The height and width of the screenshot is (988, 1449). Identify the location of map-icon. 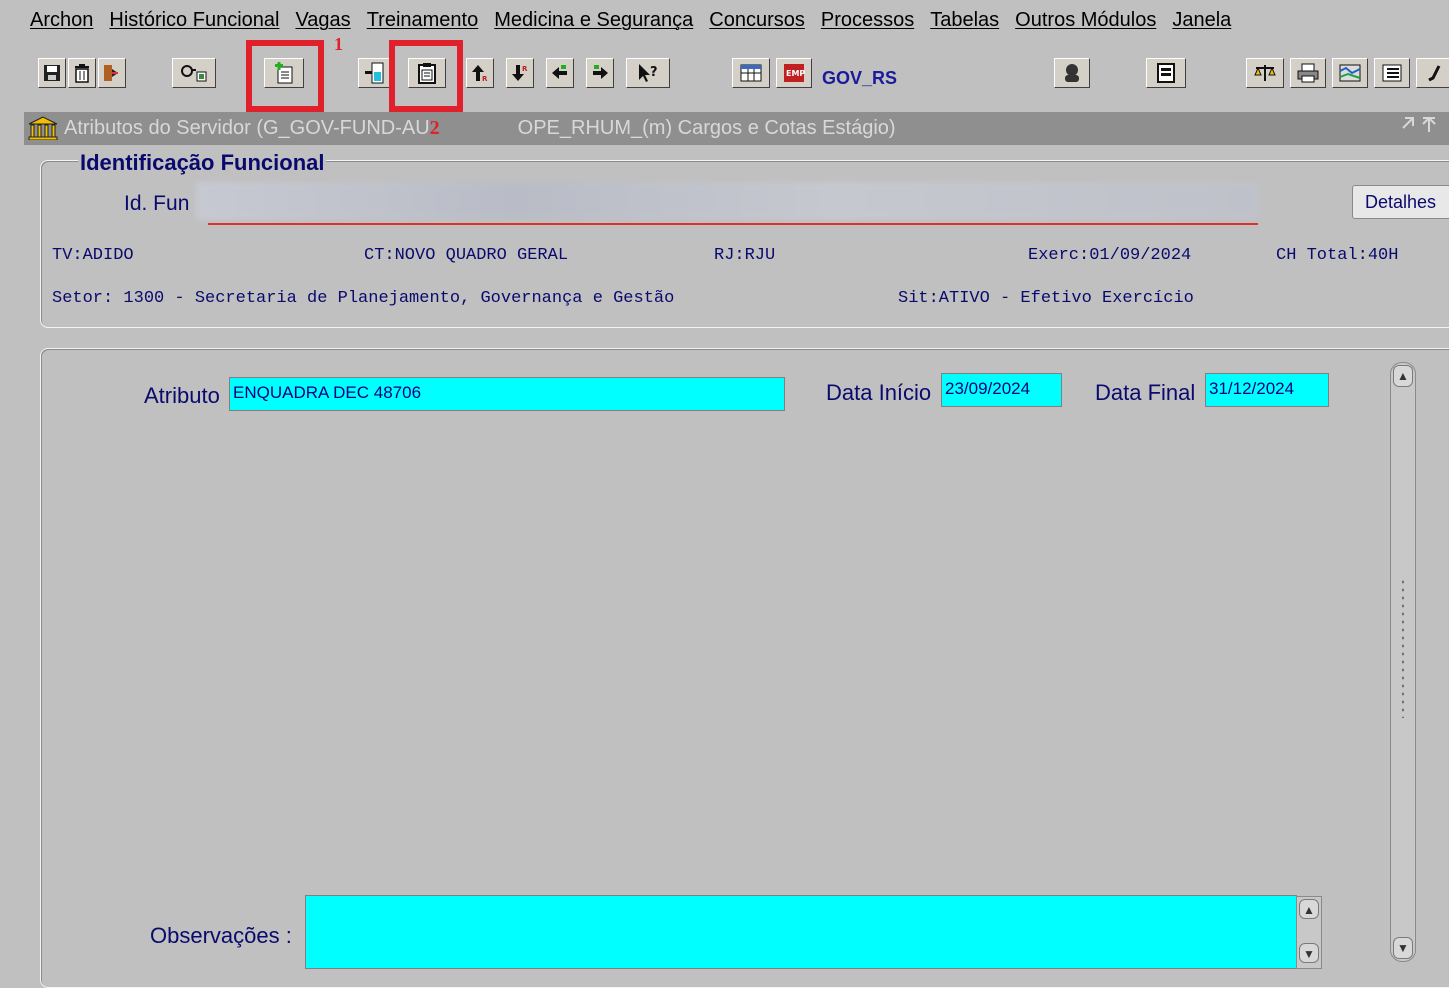
(1350, 73).